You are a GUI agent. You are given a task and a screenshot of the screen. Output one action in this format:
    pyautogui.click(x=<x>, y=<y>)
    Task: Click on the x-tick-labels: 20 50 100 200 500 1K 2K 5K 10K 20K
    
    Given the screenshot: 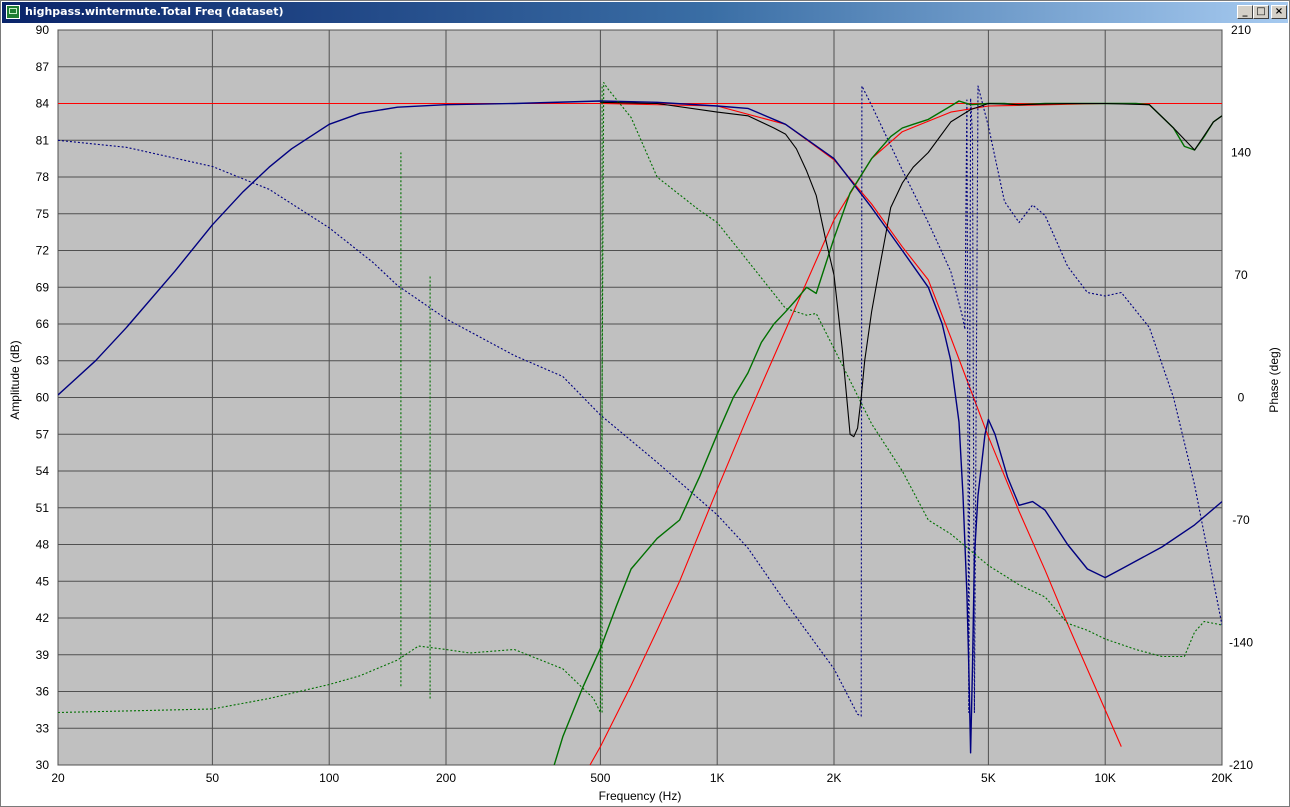 What is the action you would take?
    pyautogui.click(x=641, y=778)
    